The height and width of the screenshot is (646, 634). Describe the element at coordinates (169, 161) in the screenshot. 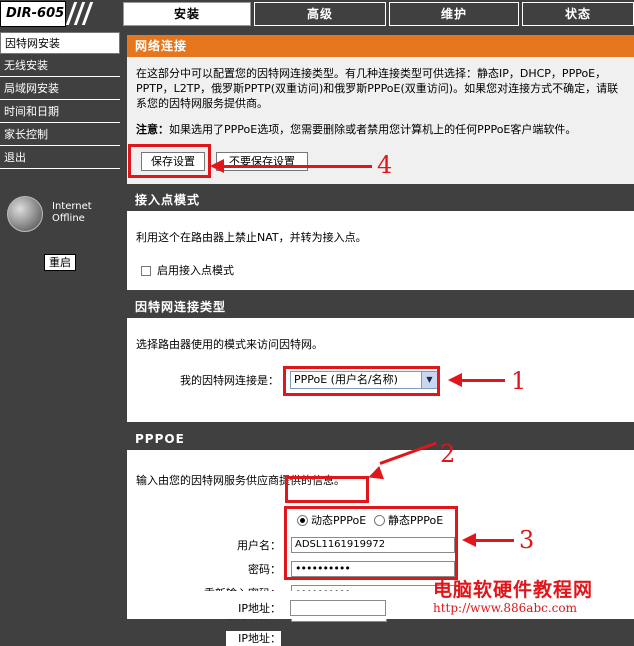

I see `annotation-box-save` at that location.